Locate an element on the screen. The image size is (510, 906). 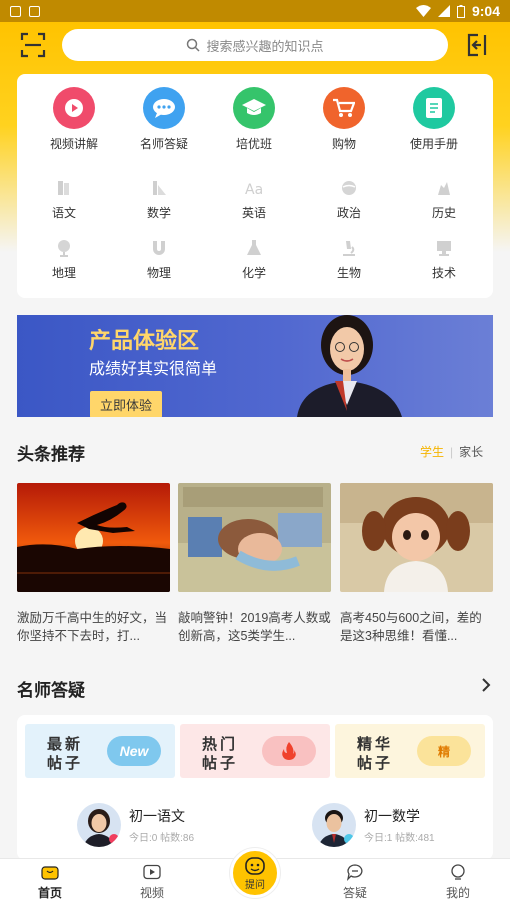
trophy-icon: 精 is located at coordinates (444, 751).